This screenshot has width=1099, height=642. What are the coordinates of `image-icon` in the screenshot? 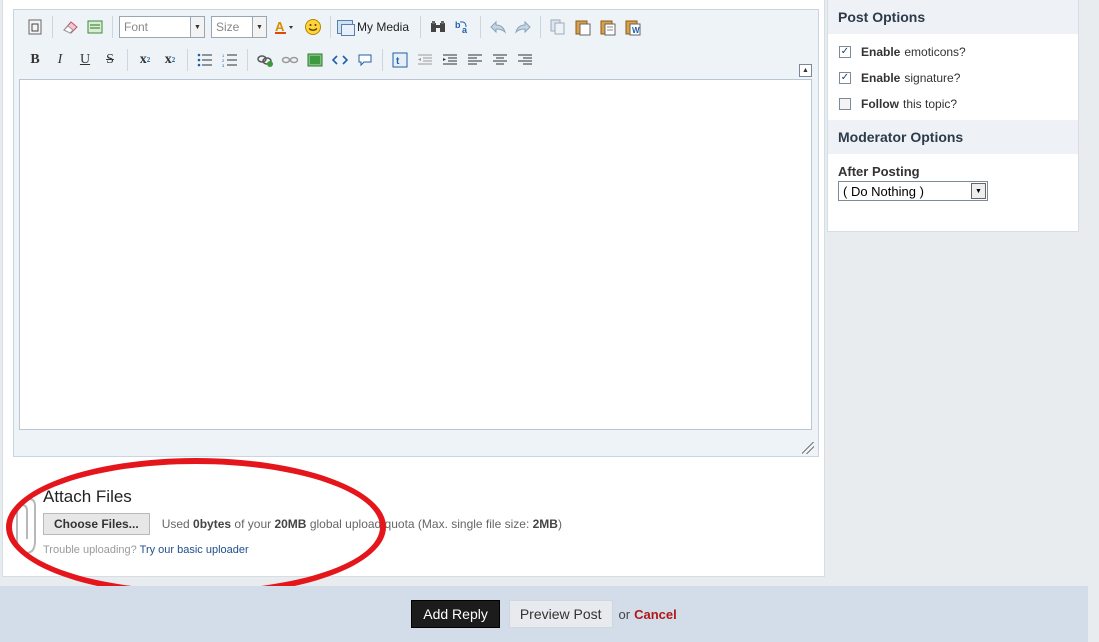 It's located at (315, 60).